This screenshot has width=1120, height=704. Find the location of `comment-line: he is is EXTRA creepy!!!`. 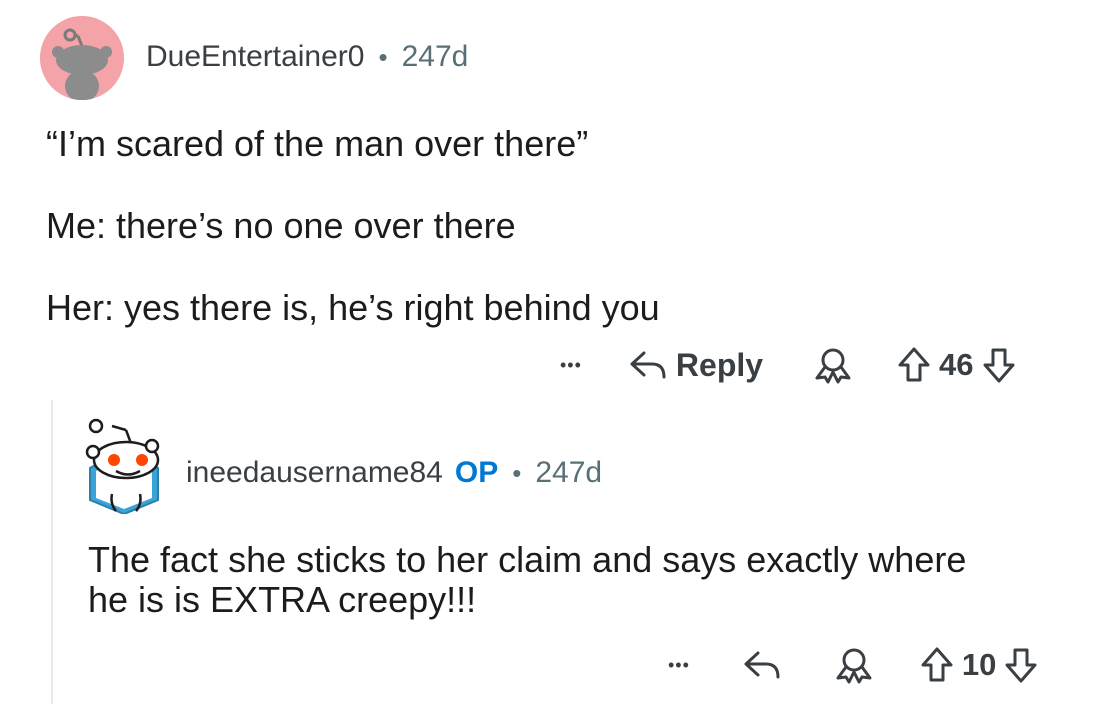

comment-line: he is is EXTRA creepy!!! is located at coordinates (282, 599).